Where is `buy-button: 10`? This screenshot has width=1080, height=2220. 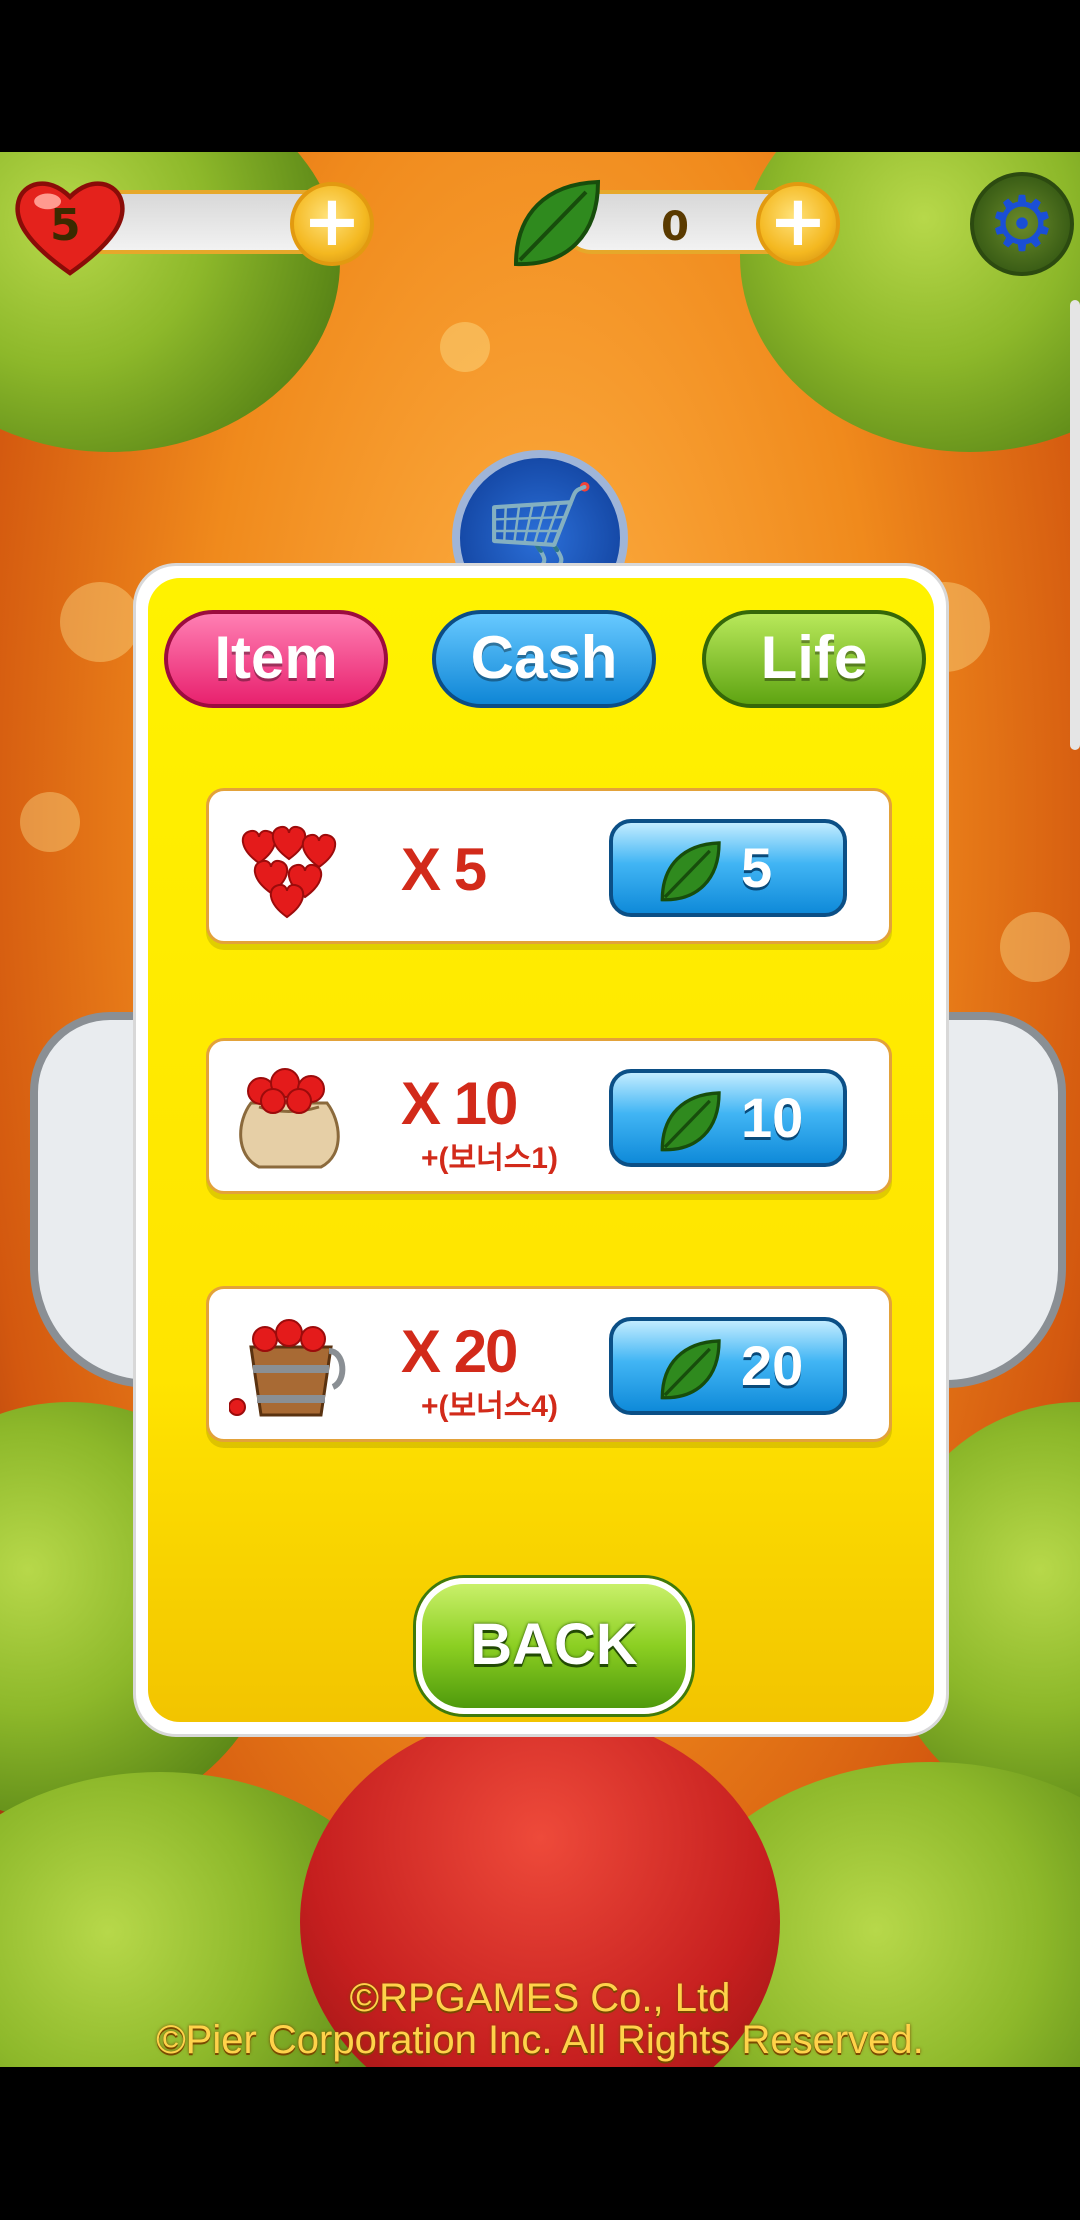
buy-button: 10 is located at coordinates (728, 1118).